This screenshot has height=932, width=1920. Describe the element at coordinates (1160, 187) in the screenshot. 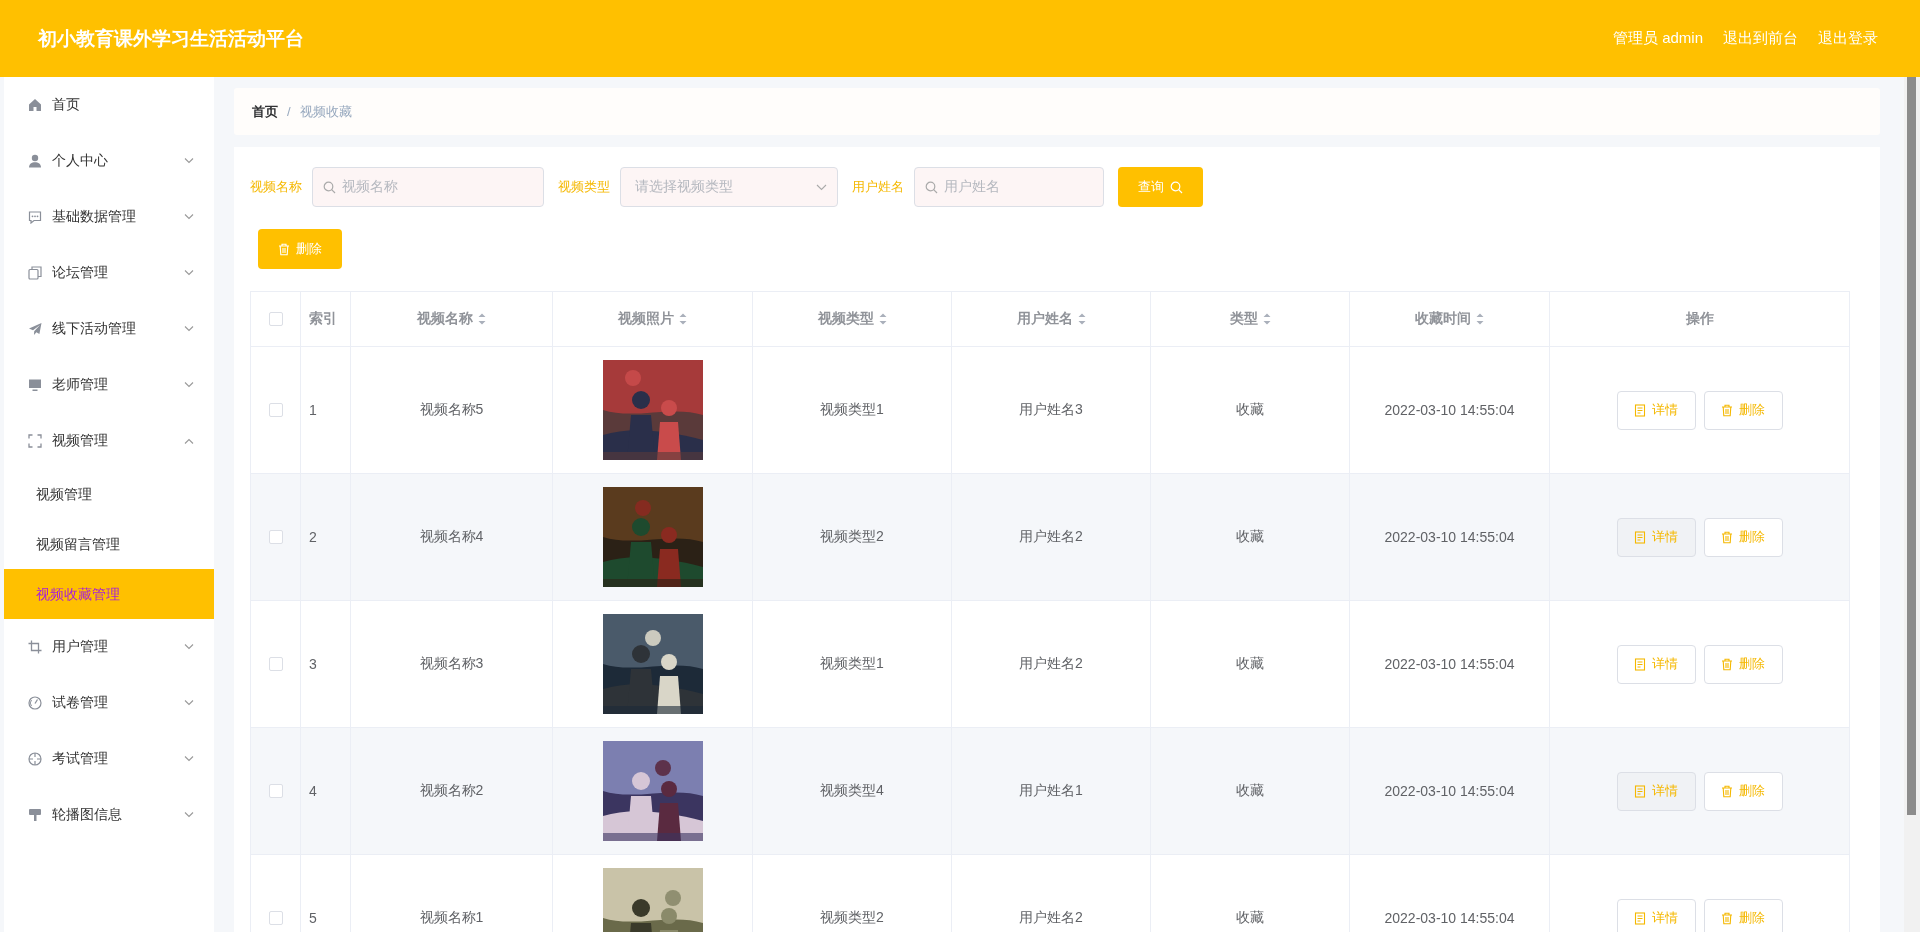

I see `search-button: 查询` at that location.